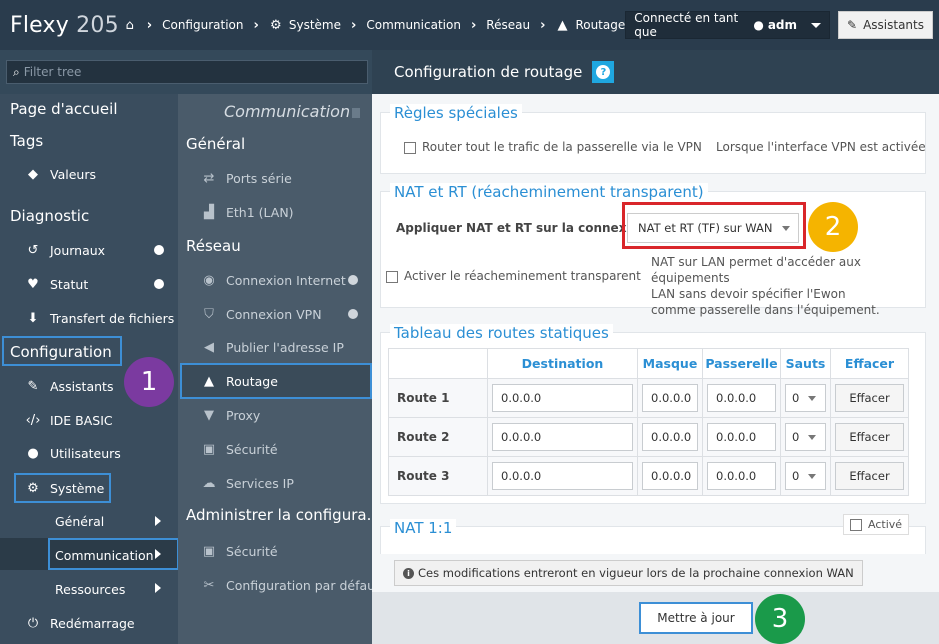 The height and width of the screenshot is (644, 939). Describe the element at coordinates (423, 528) in the screenshot. I see `legend-nat11: NAT 1:1` at that location.